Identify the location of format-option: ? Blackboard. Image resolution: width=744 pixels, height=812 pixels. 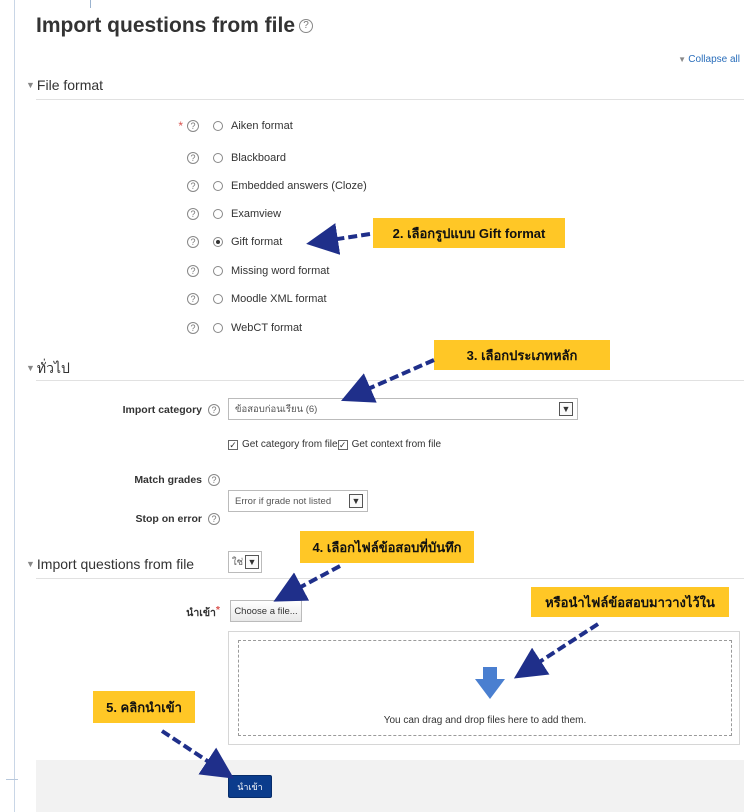
(230, 158).